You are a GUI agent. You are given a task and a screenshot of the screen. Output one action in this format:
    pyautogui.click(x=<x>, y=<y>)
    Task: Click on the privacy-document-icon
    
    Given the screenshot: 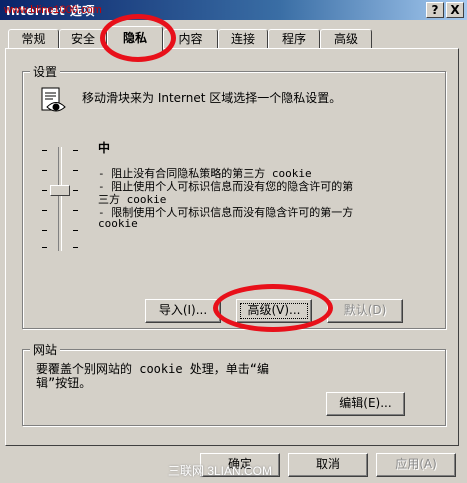 What is the action you would take?
    pyautogui.click(x=53, y=101)
    